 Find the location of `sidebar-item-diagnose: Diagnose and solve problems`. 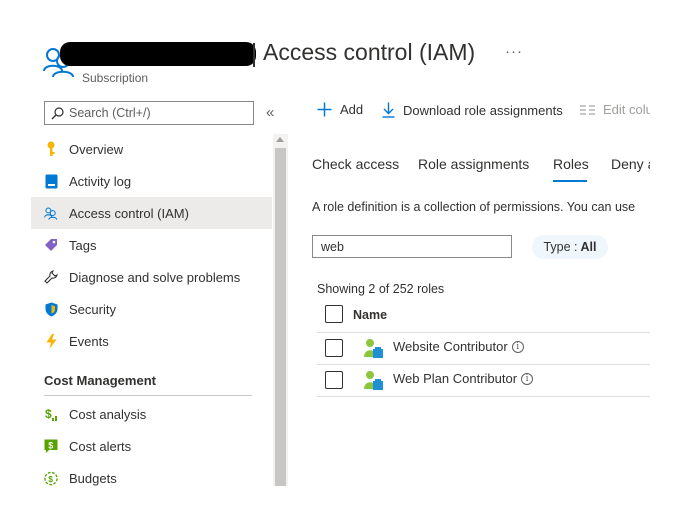

sidebar-item-diagnose: Diagnose and solve problems is located at coordinates (151, 277).